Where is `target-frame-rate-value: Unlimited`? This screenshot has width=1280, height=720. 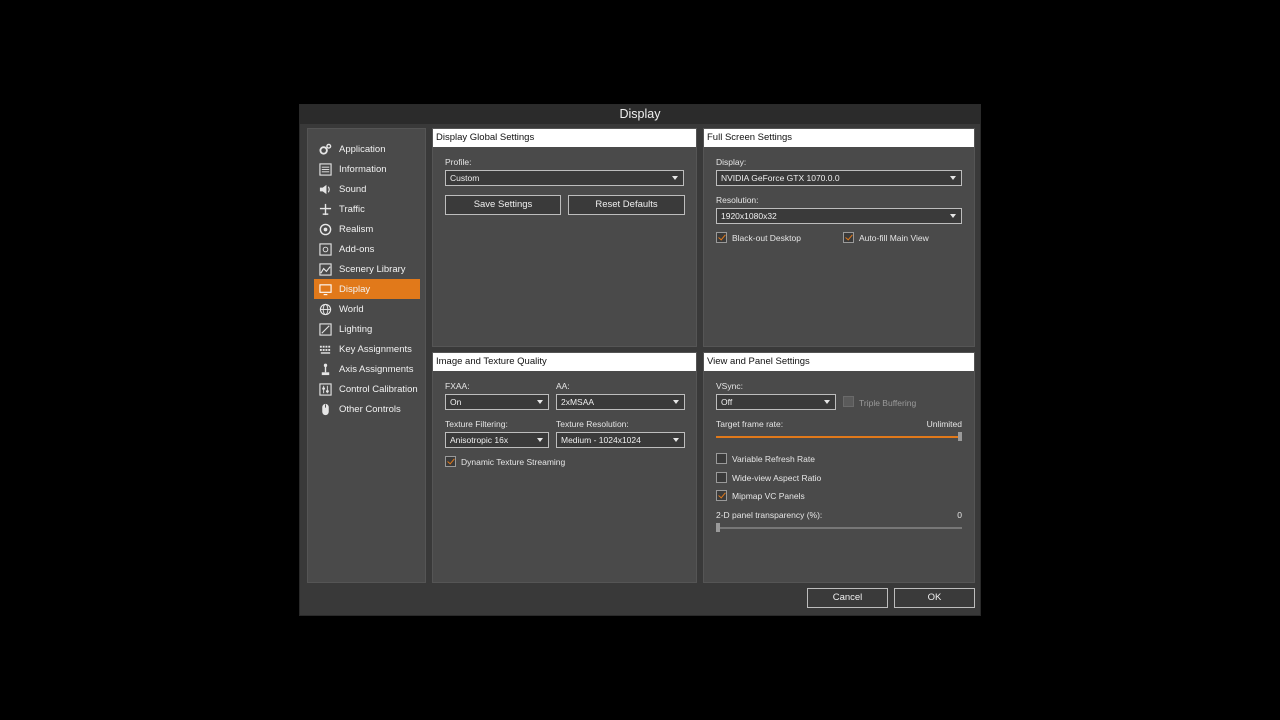
target-frame-rate-value: Unlimited is located at coordinates (944, 424).